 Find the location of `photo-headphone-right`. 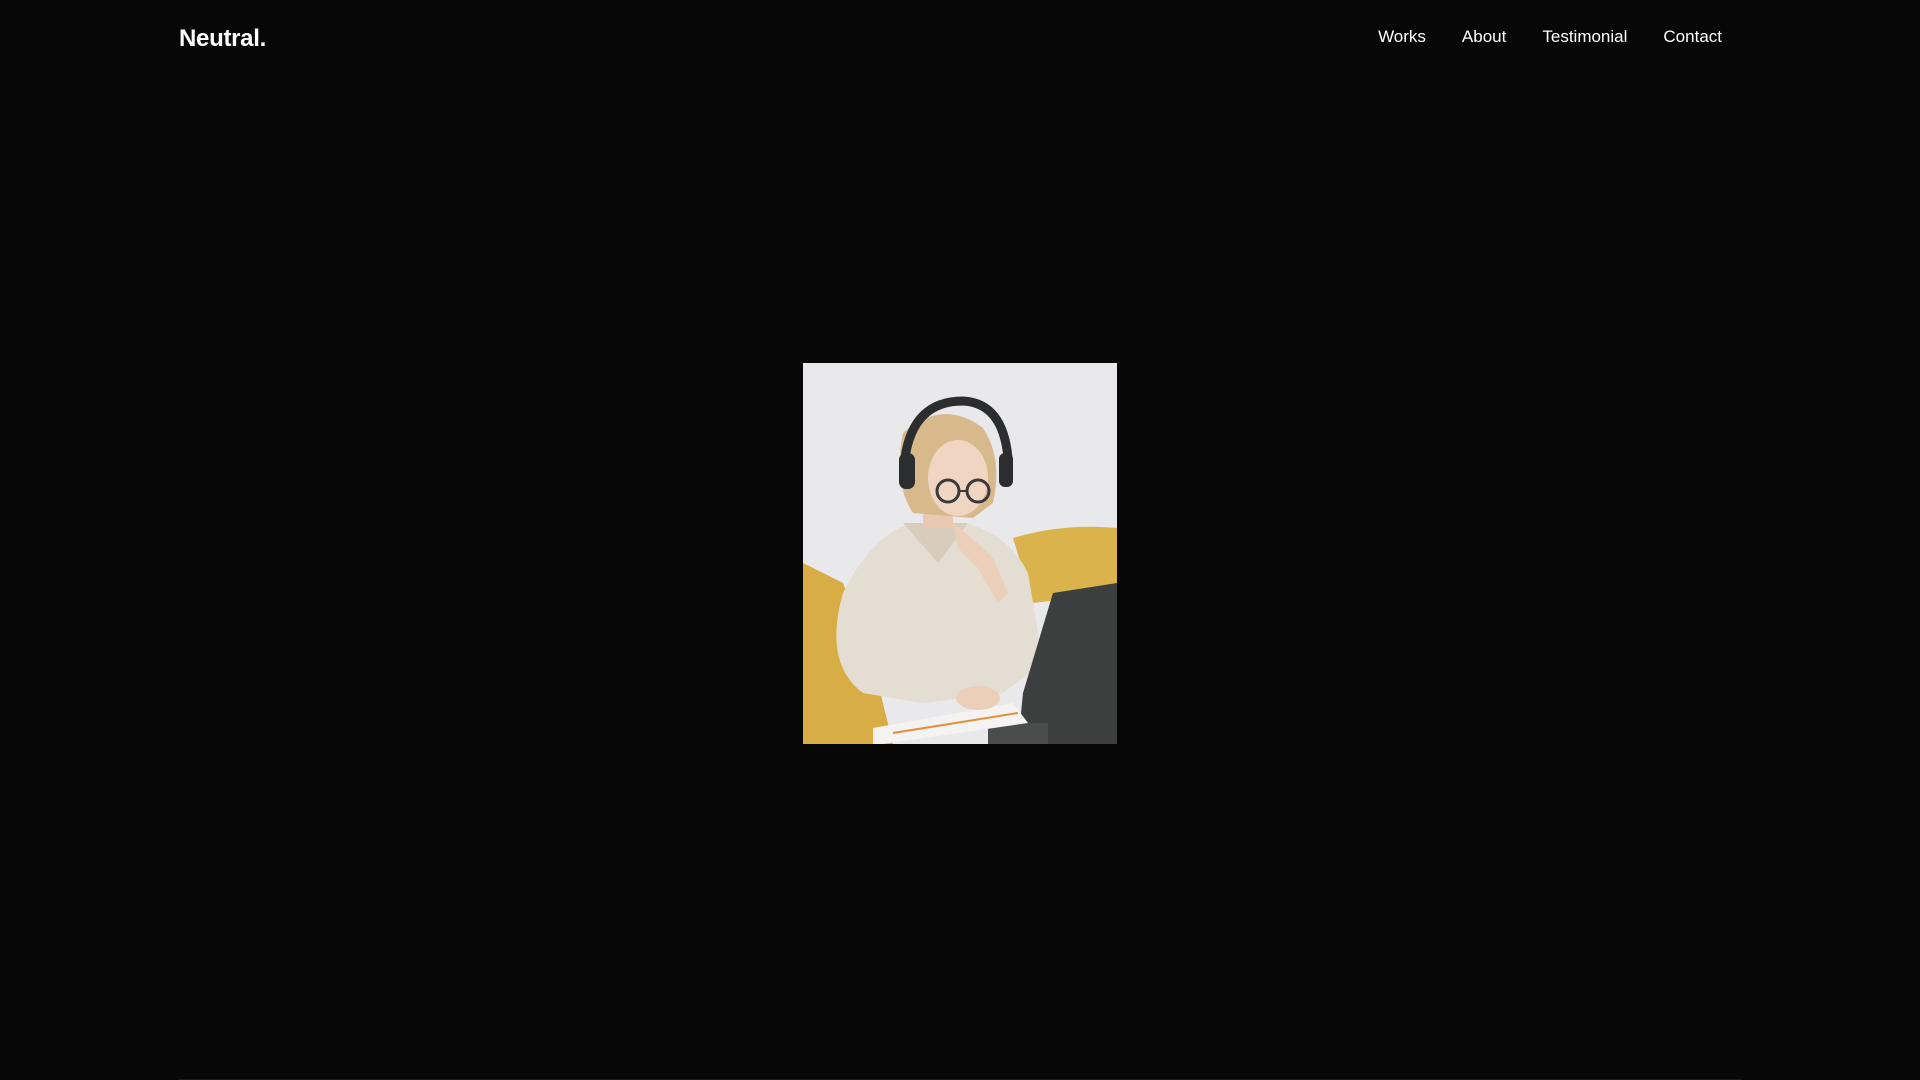

photo-headphone-right is located at coordinates (1006, 470).